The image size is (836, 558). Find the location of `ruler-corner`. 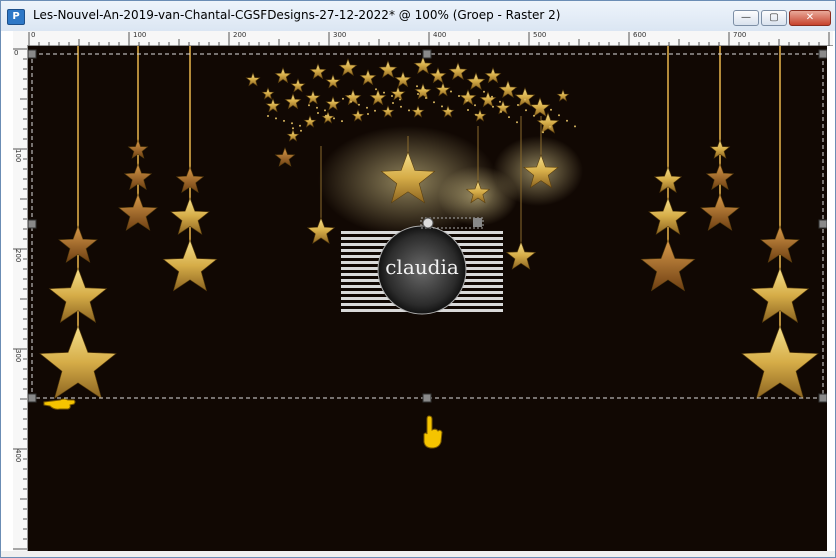

ruler-corner is located at coordinates (7, 291).